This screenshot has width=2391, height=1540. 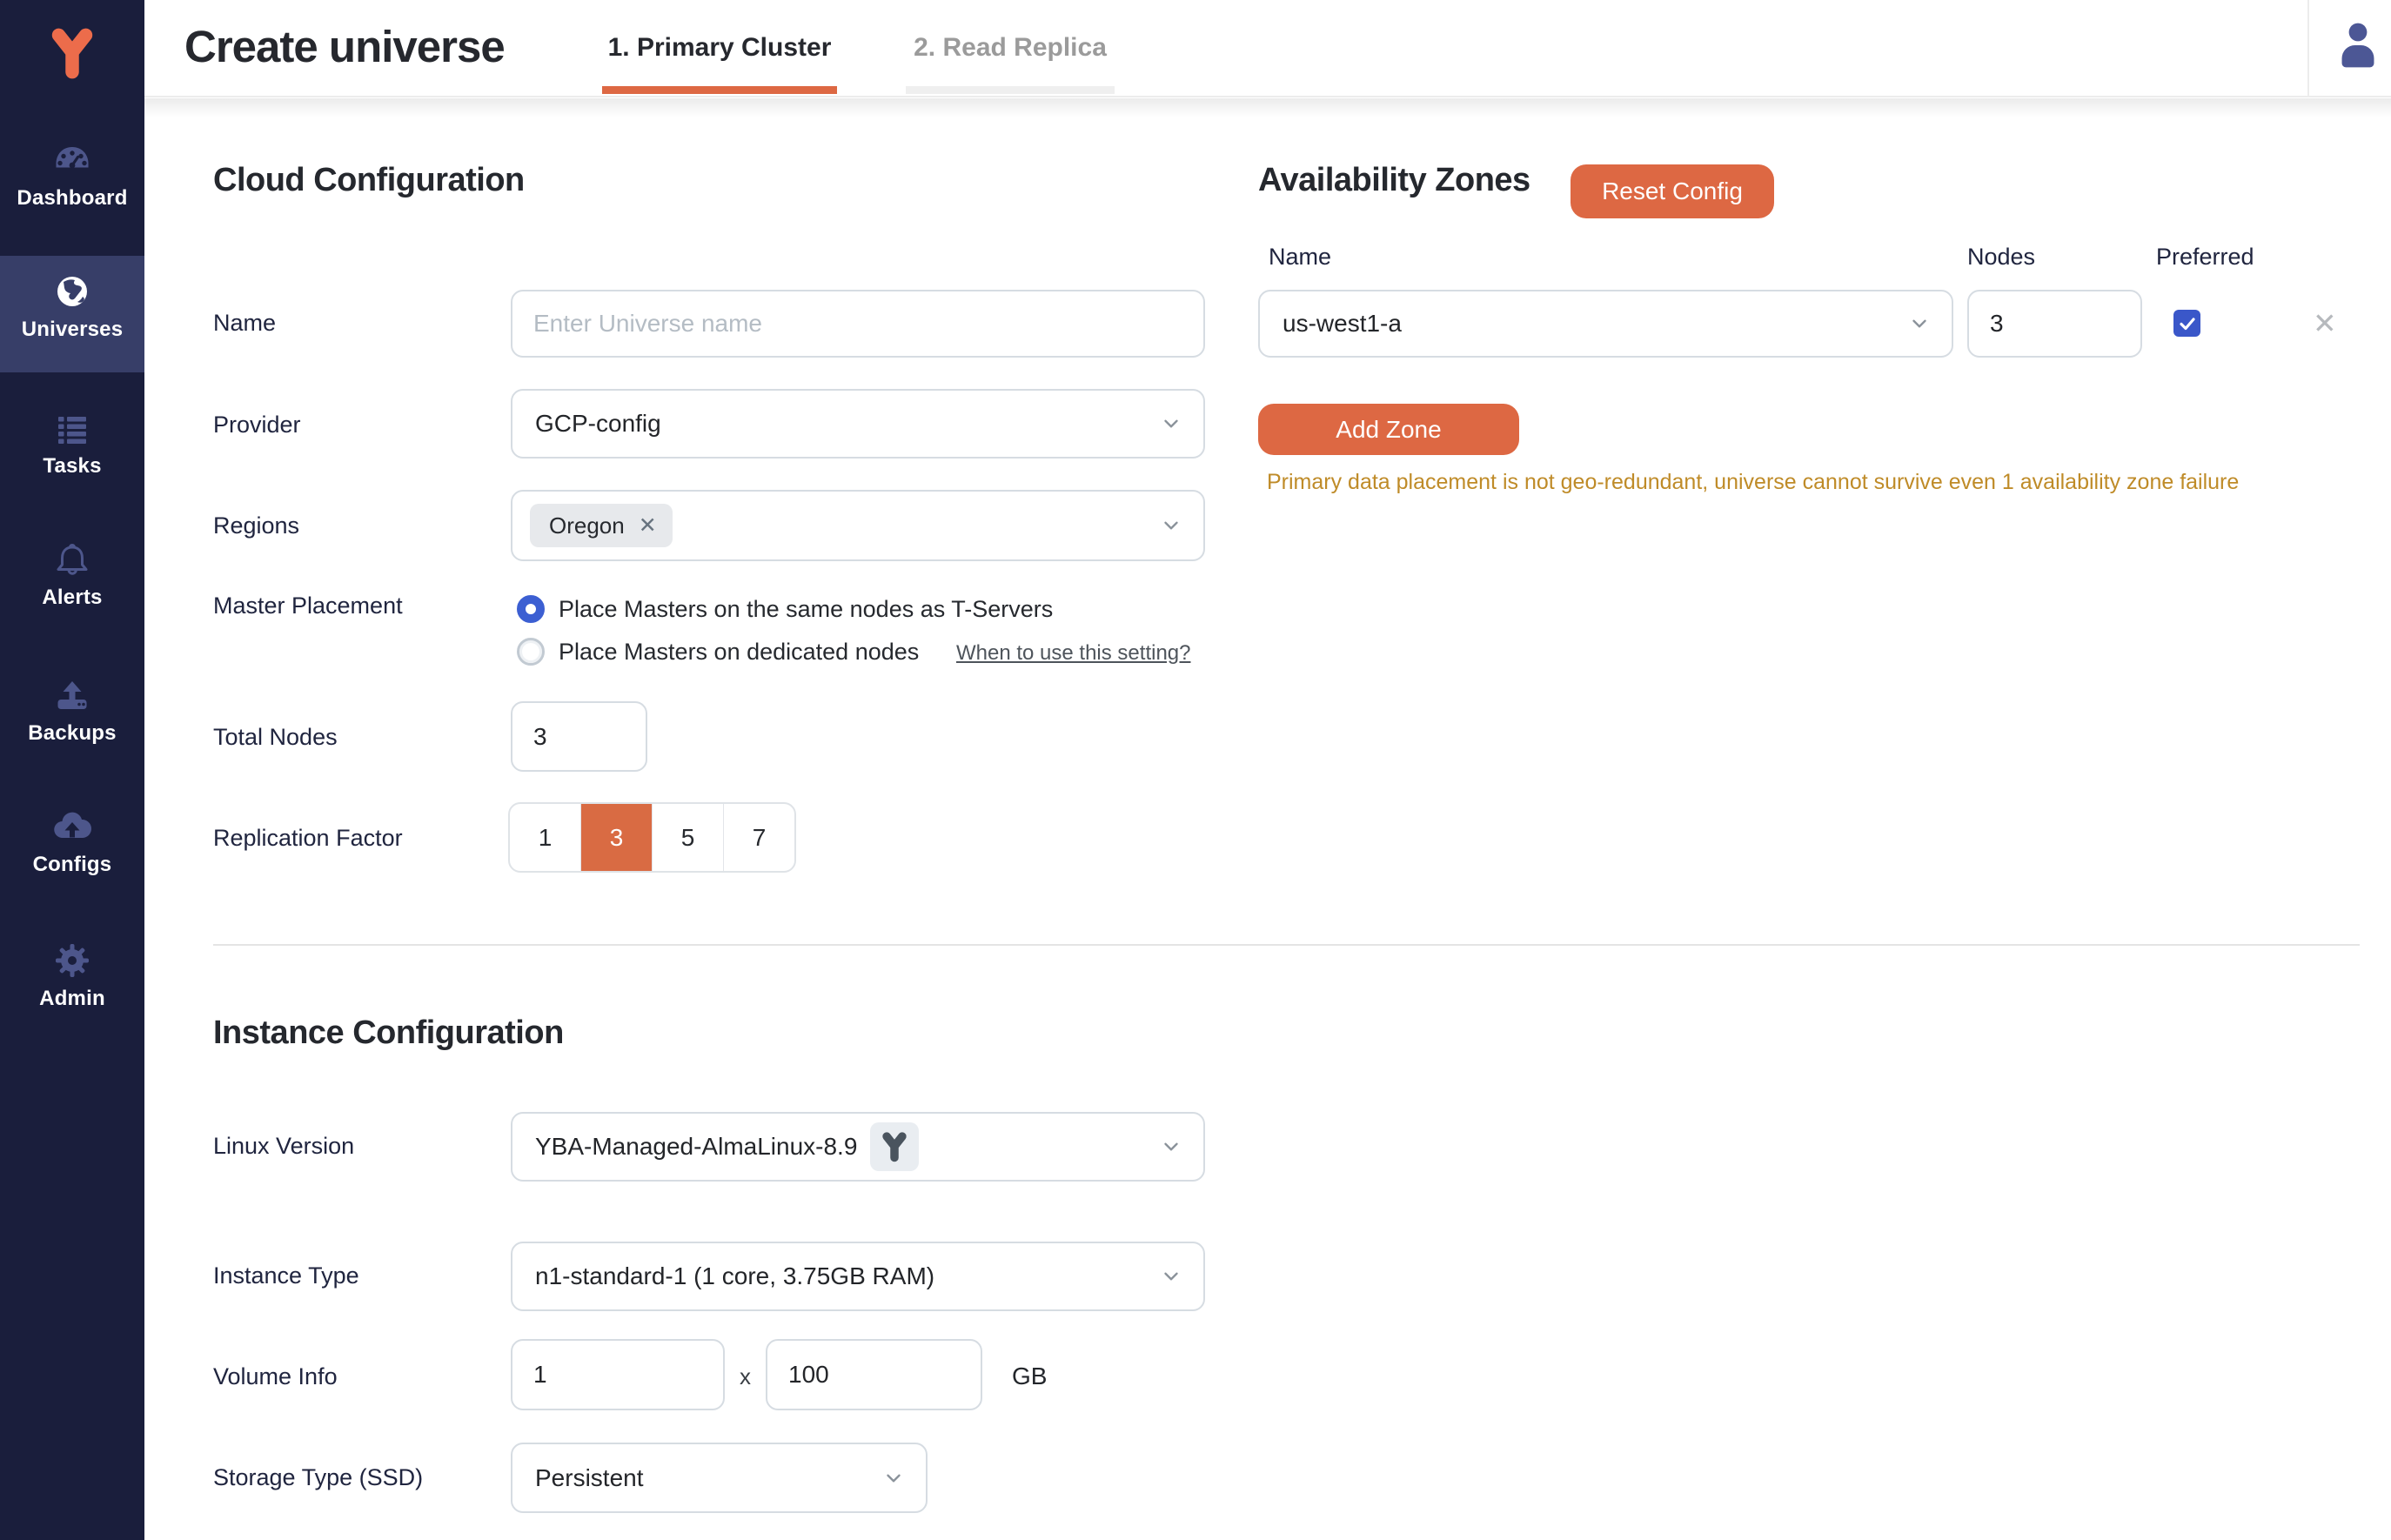 I want to click on yba-managed-badge-icon, so click(x=894, y=1146).